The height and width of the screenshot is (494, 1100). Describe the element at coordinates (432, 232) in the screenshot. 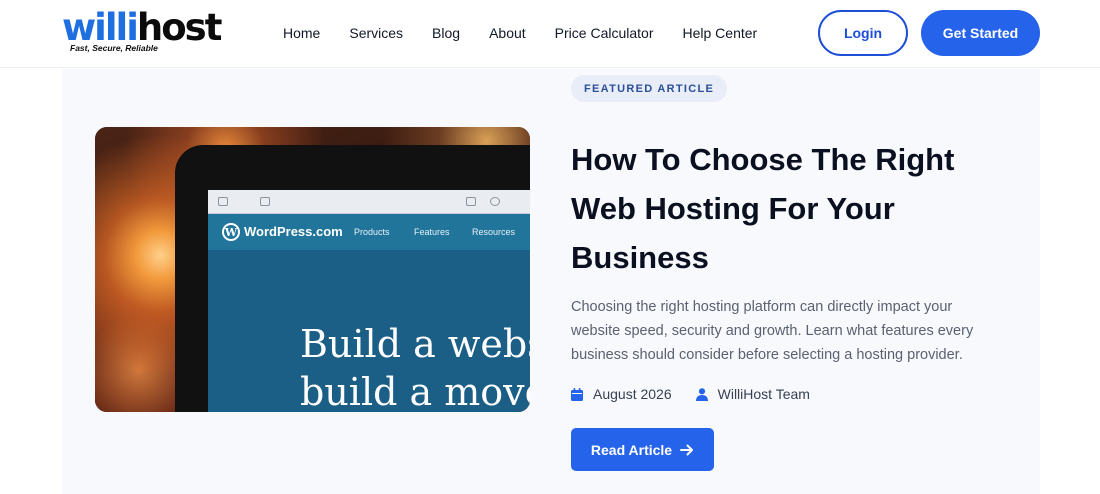

I see `image-nav-features: Features` at that location.